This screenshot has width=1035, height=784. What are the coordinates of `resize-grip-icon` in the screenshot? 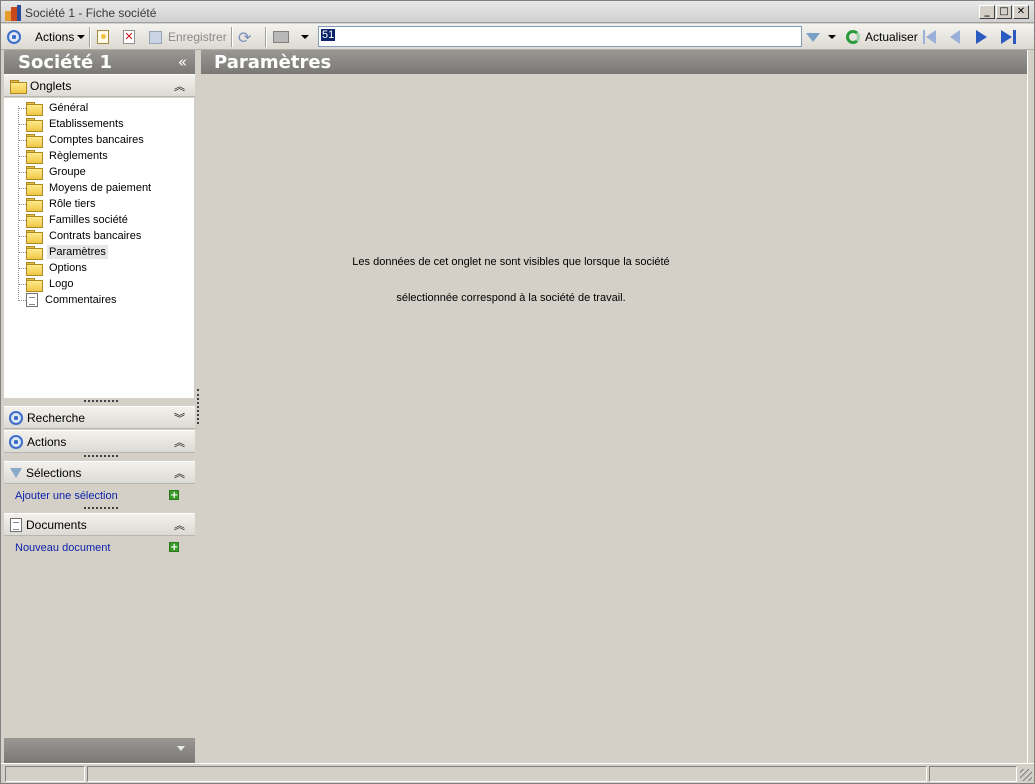 It's located at (1026, 775).